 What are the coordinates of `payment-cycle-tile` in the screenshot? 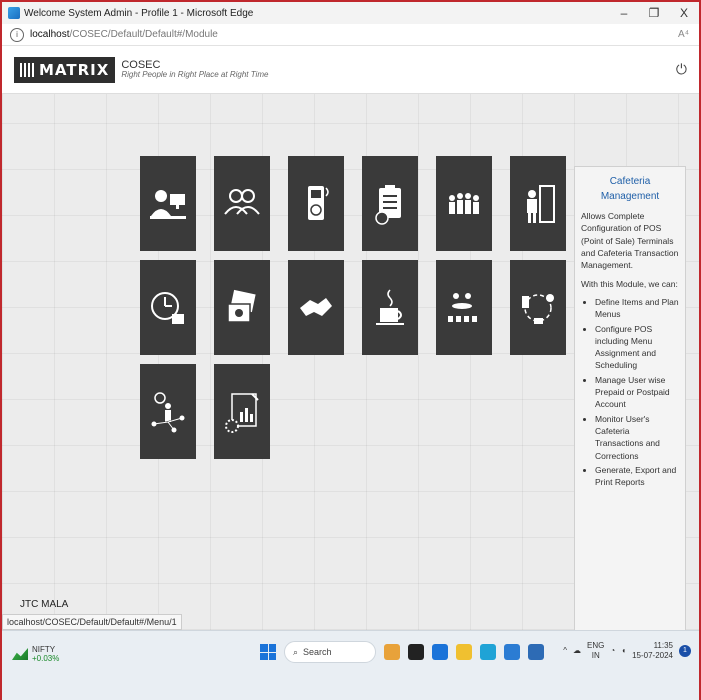 It's located at (538, 307).